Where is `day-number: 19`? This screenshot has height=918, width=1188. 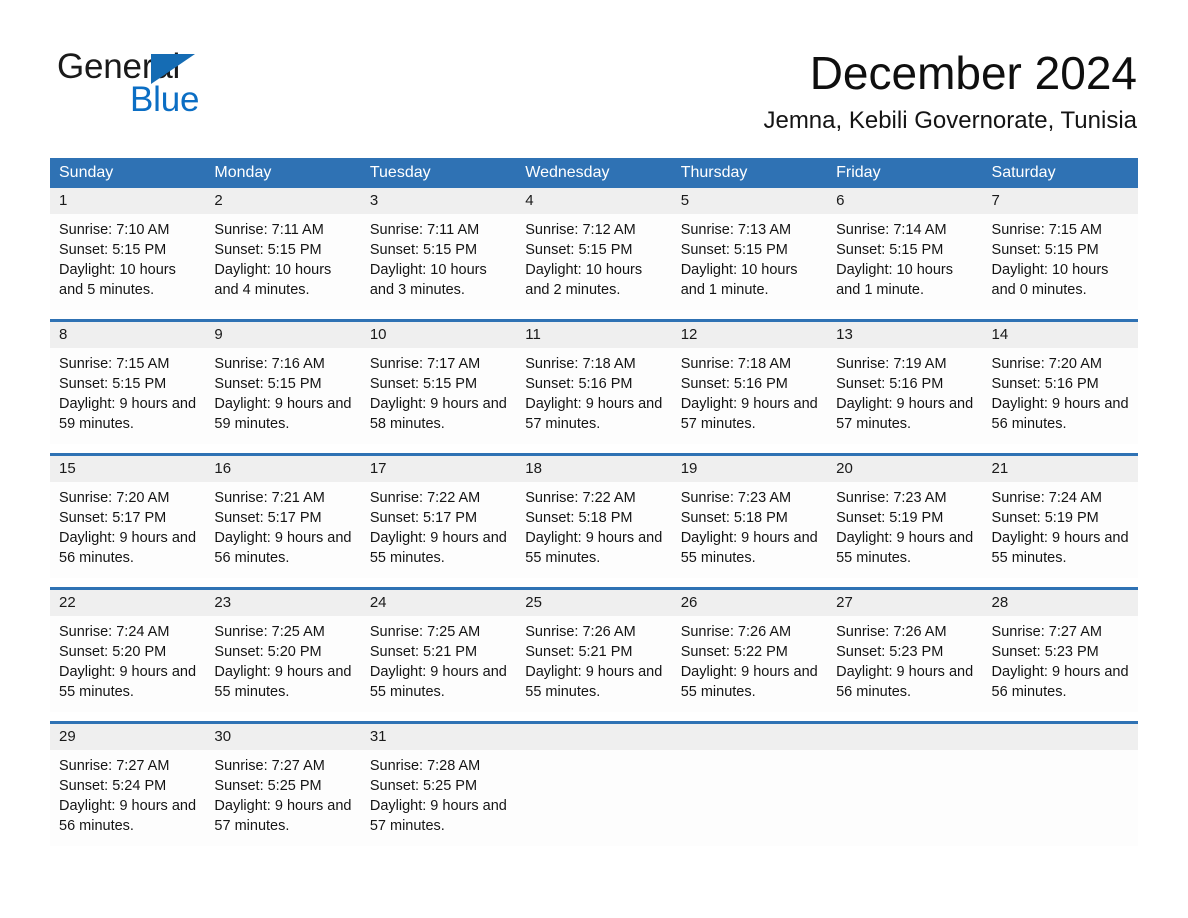 day-number: 19 is located at coordinates (749, 469).